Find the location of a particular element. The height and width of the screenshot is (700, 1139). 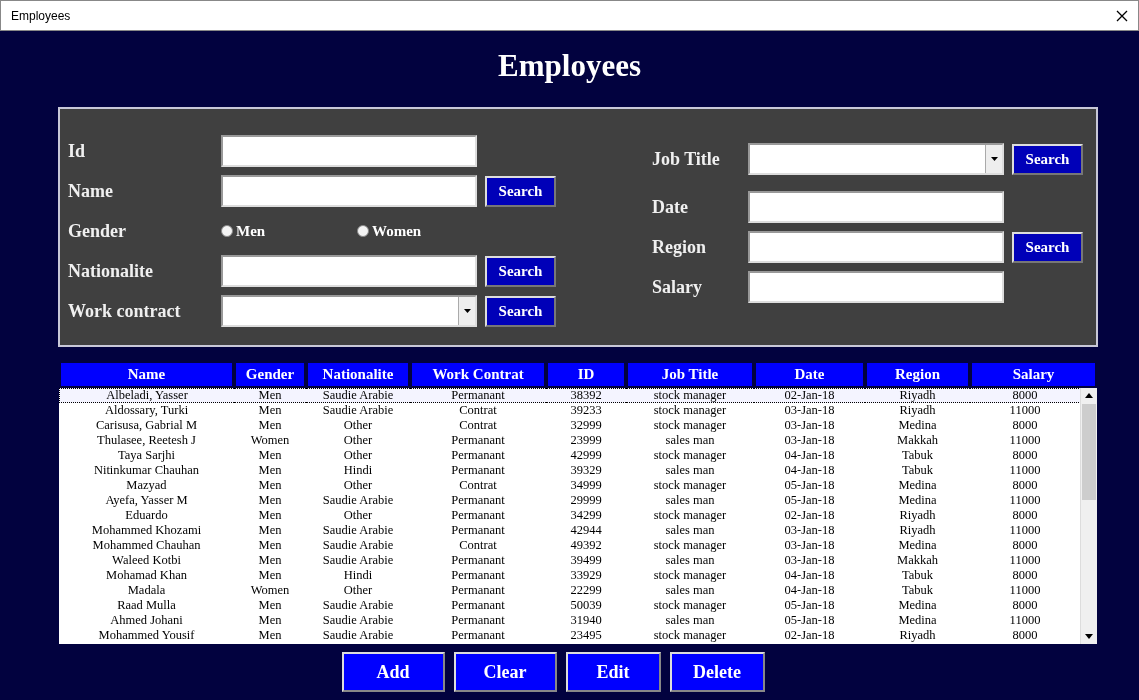

table-row: Madala Women Other Permanant 22299 sales man 04-Jan-18 Tabuk 11000 is located at coordinates (578, 590).